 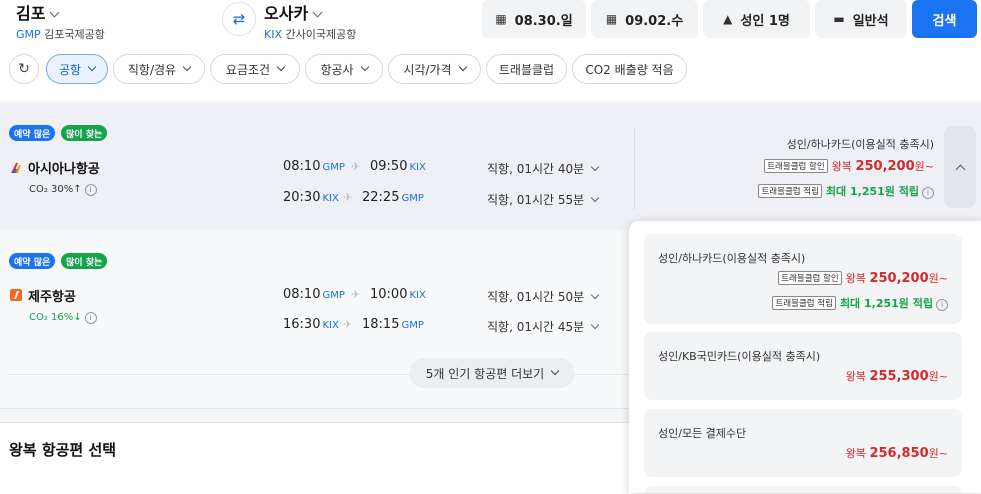 What do you see at coordinates (393, 197) in the screenshot?
I see `inbound-arrival: 22:25 GMP` at bounding box center [393, 197].